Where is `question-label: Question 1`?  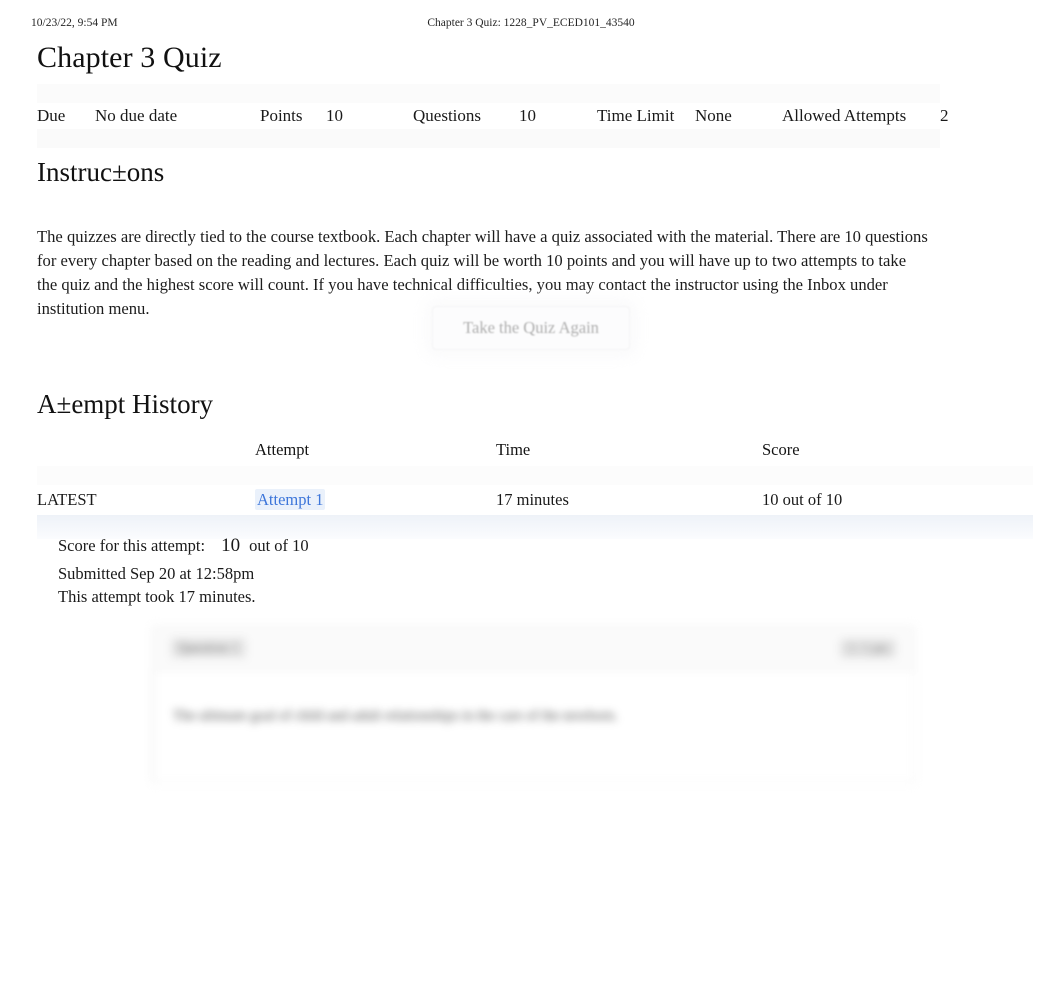
question-label: Question 1 is located at coordinates (208, 648).